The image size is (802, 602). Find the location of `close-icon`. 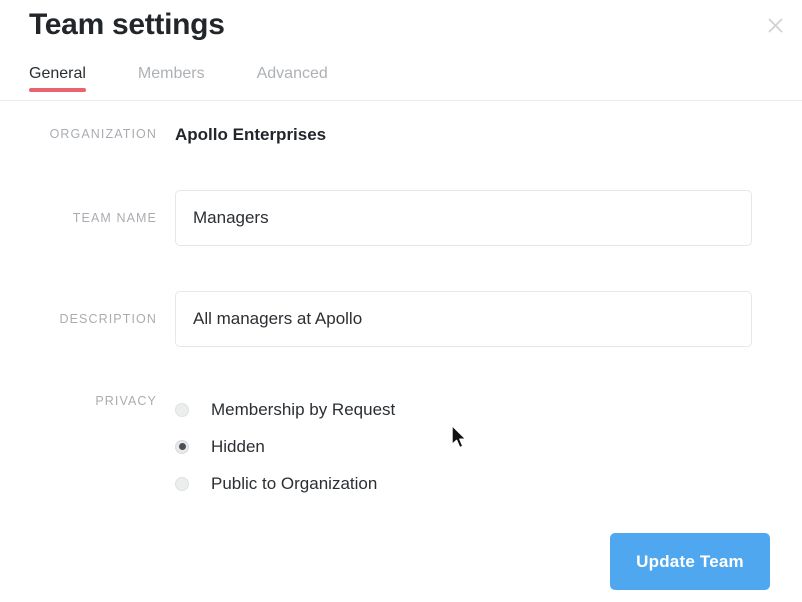

close-icon is located at coordinates (775, 25).